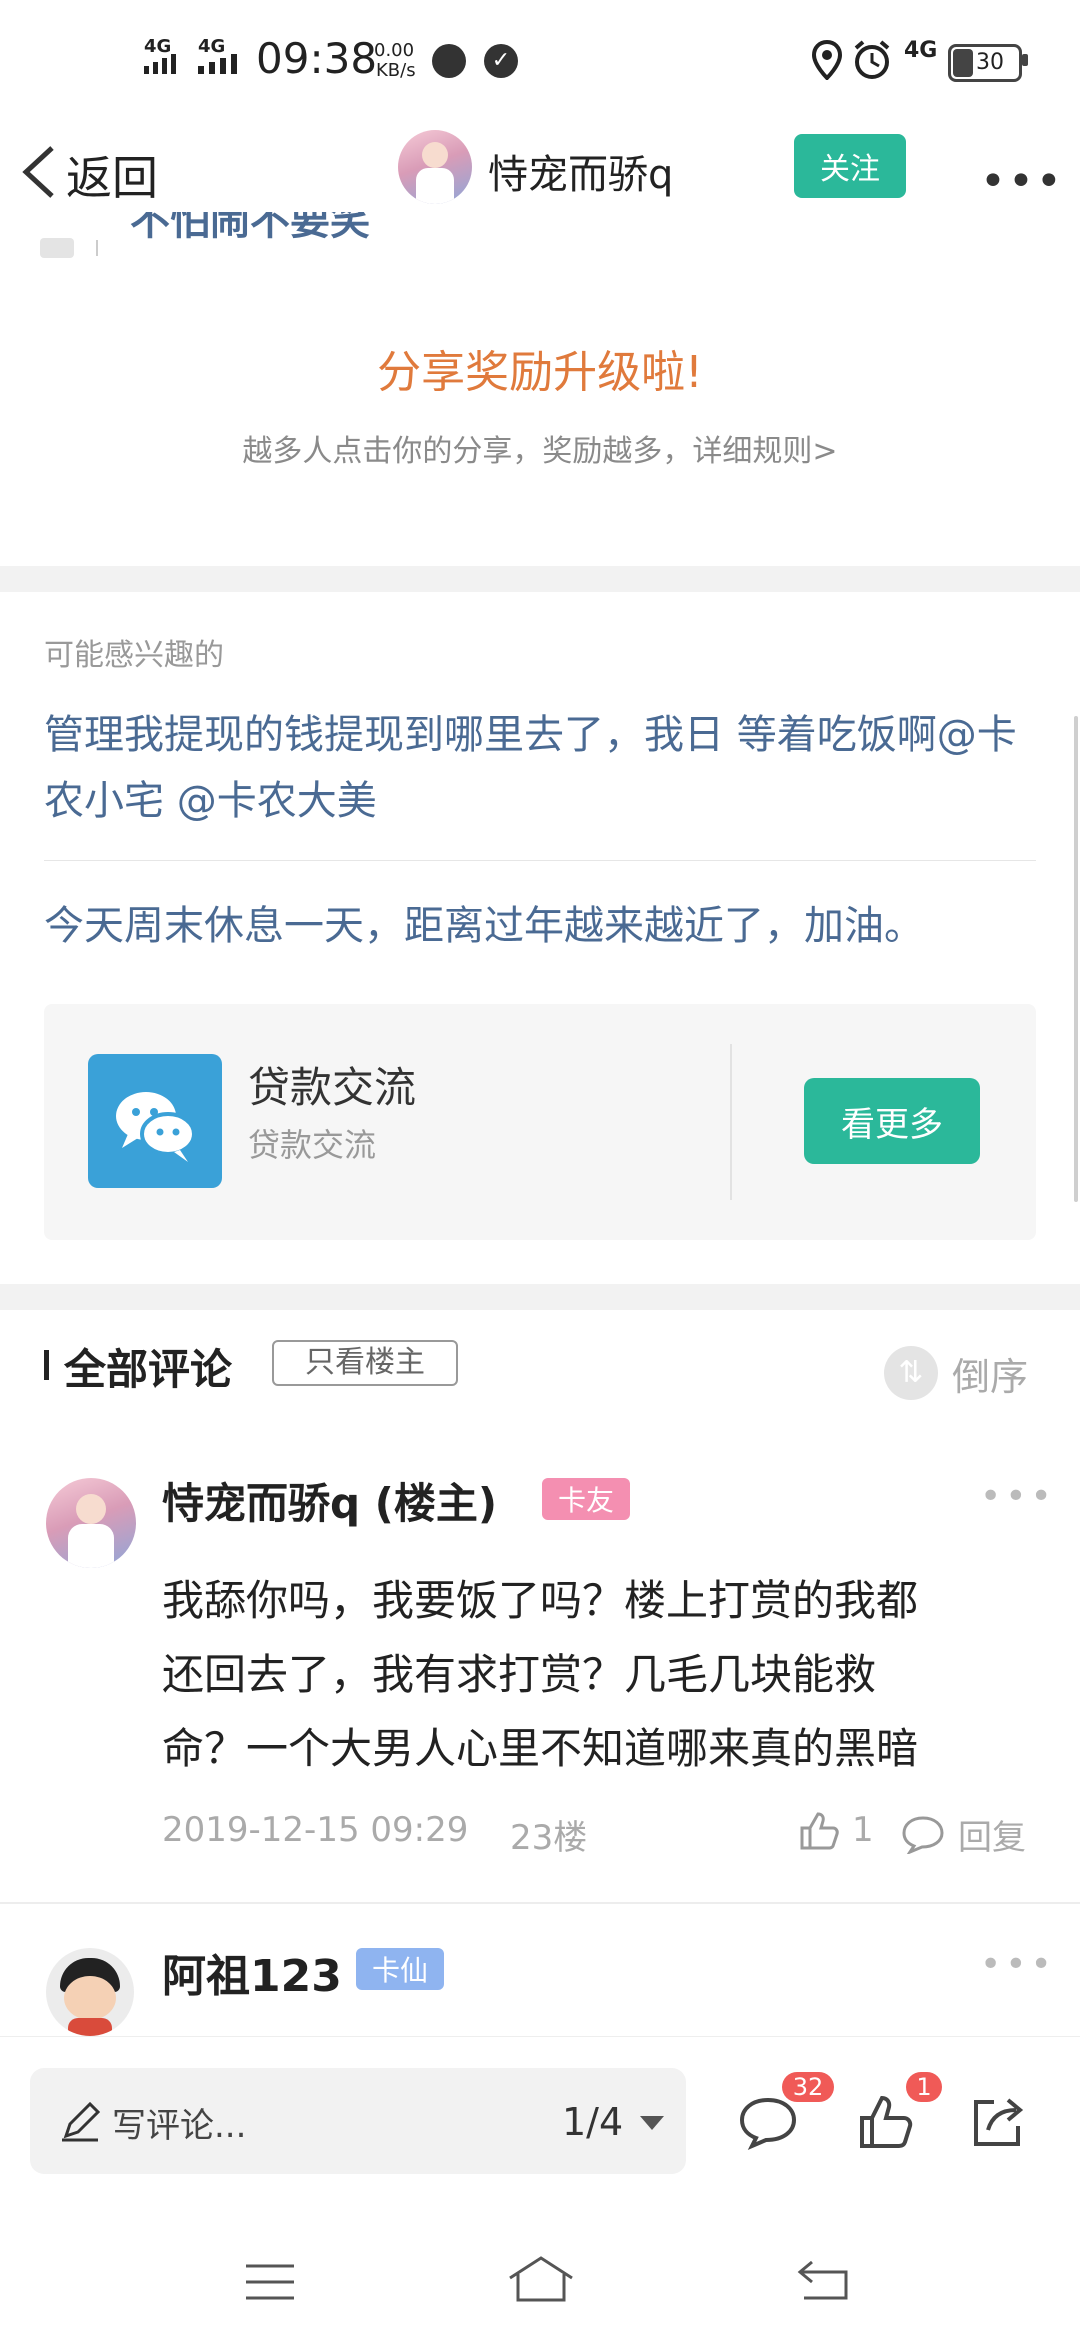  I want to click on network-label: 4G, so click(921, 50).